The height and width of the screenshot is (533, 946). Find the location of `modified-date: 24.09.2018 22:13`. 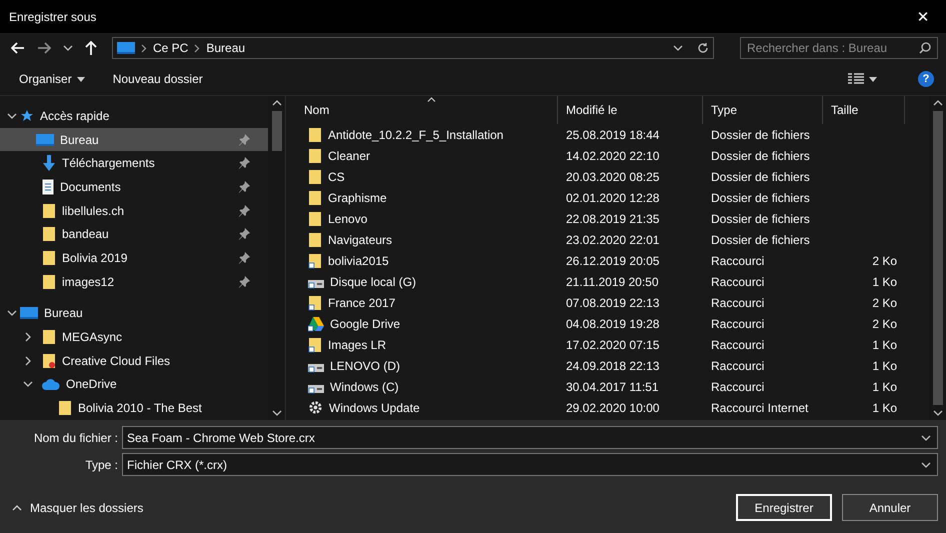

modified-date: 24.09.2018 22:13 is located at coordinates (612, 365).